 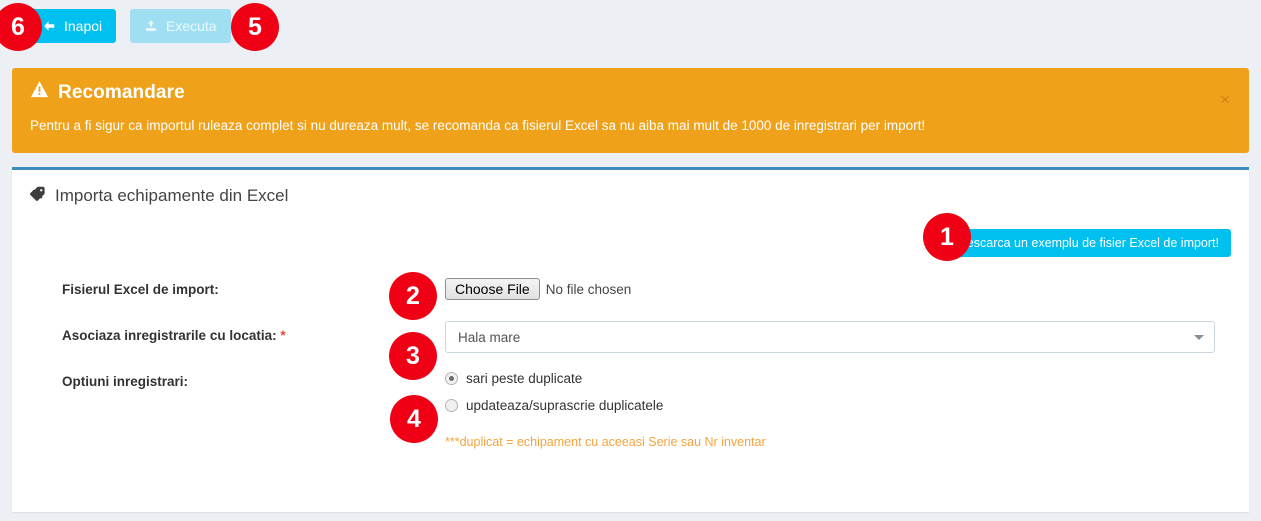 I want to click on location-select: Hala mare, so click(x=830, y=337).